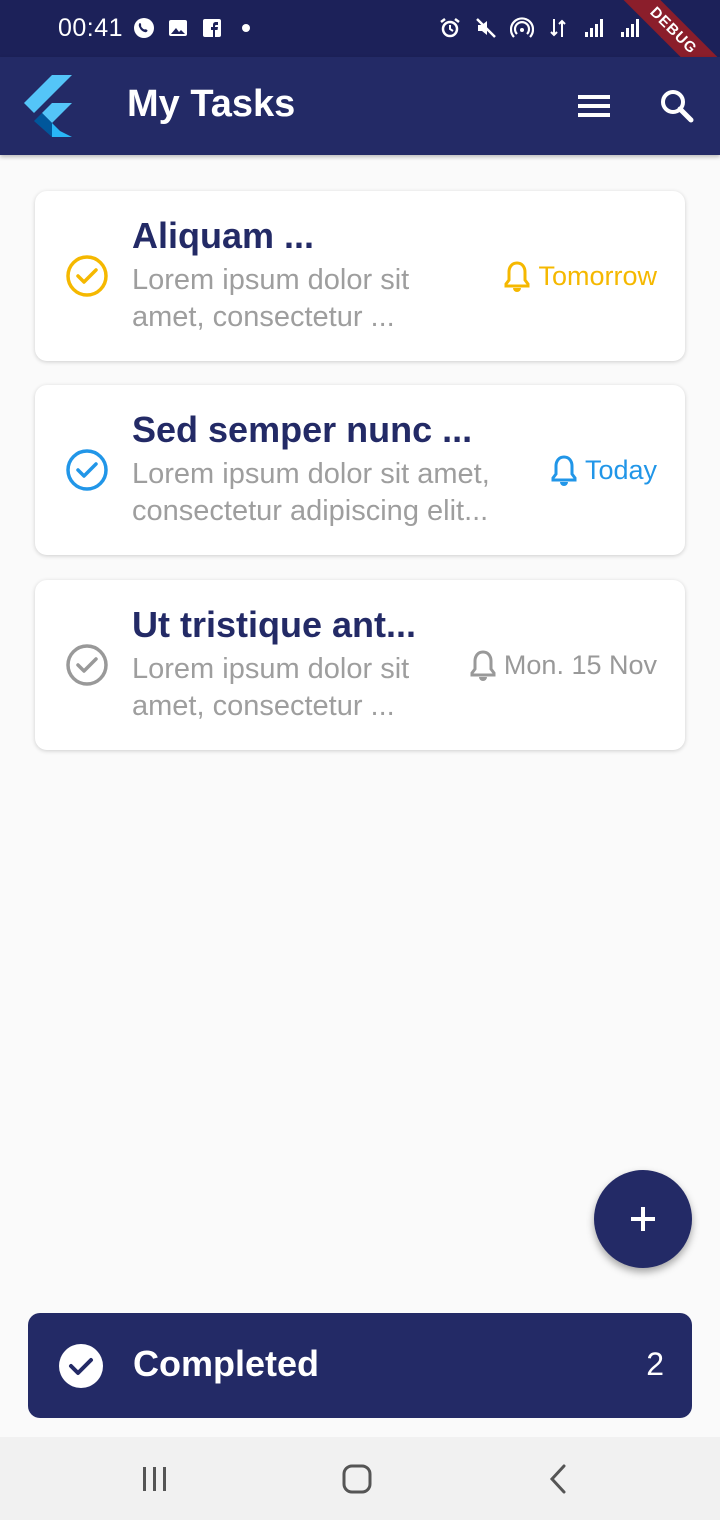 The width and height of the screenshot is (720, 1520). What do you see at coordinates (212, 28) in the screenshot?
I see `facebook-icon` at bounding box center [212, 28].